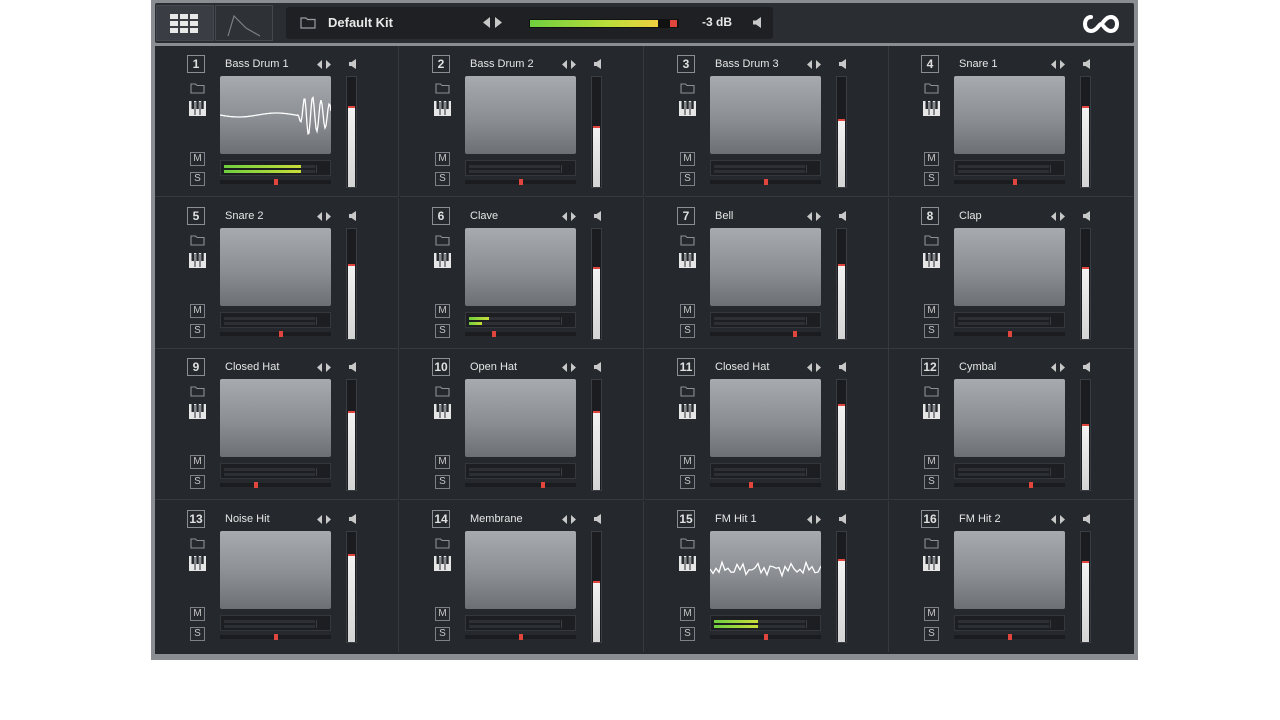 This screenshot has height=720, width=1280. I want to click on drum-pad: 15 FM Hit 1 M S, so click(767, 576).